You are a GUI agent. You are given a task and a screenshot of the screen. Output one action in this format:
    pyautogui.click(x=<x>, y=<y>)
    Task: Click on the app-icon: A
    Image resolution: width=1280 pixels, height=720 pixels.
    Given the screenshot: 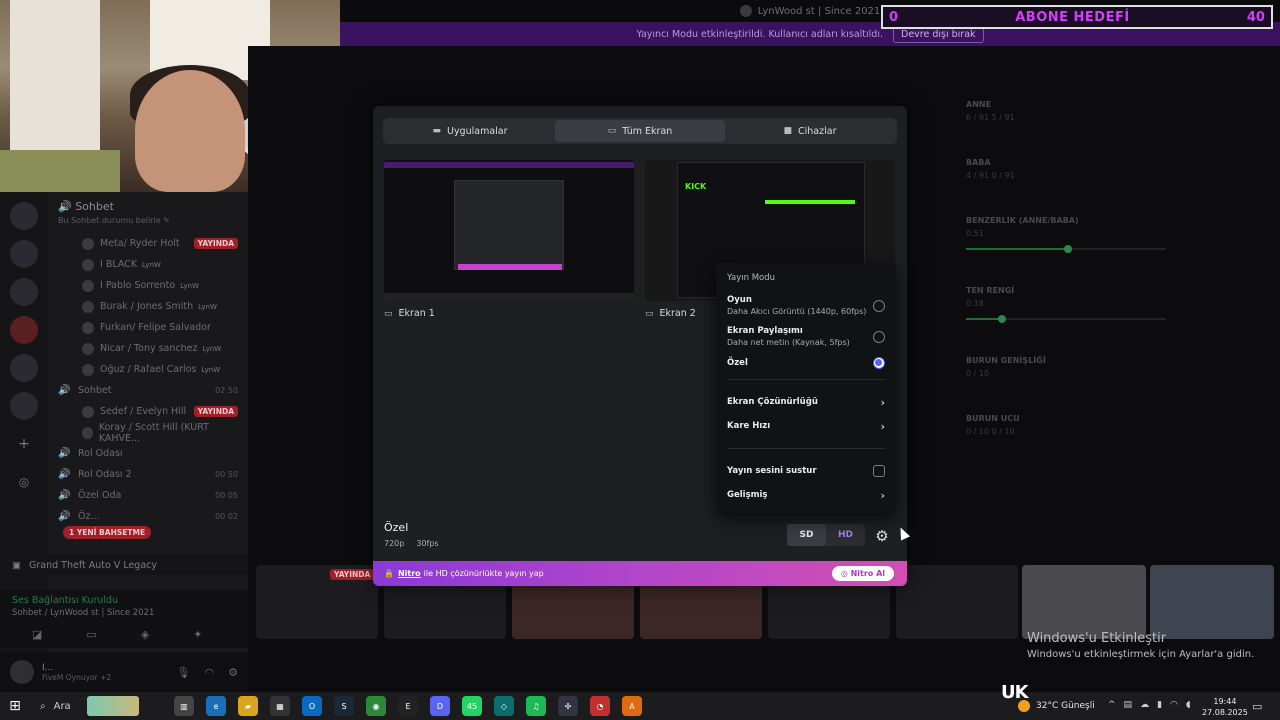 What is the action you would take?
    pyautogui.click(x=632, y=706)
    